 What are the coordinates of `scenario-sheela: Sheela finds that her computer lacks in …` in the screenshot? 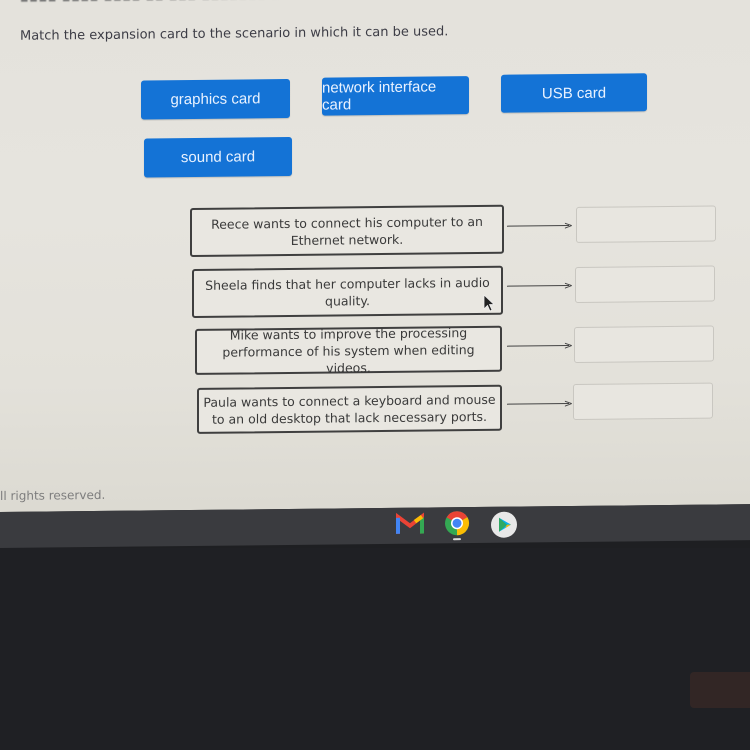 It's located at (347, 291).